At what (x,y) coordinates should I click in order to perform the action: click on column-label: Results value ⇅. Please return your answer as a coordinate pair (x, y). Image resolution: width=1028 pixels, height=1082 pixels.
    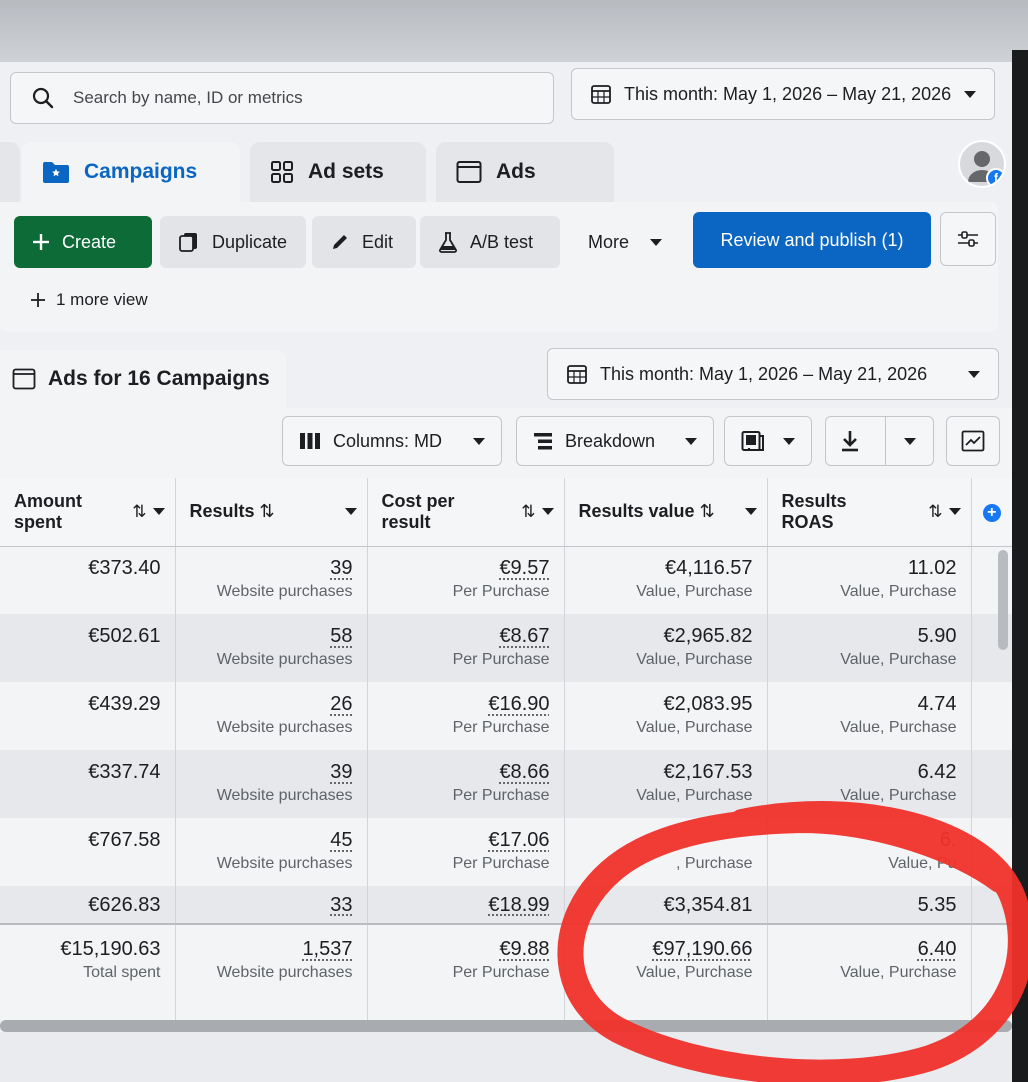
    Looking at the image, I should click on (647, 511).